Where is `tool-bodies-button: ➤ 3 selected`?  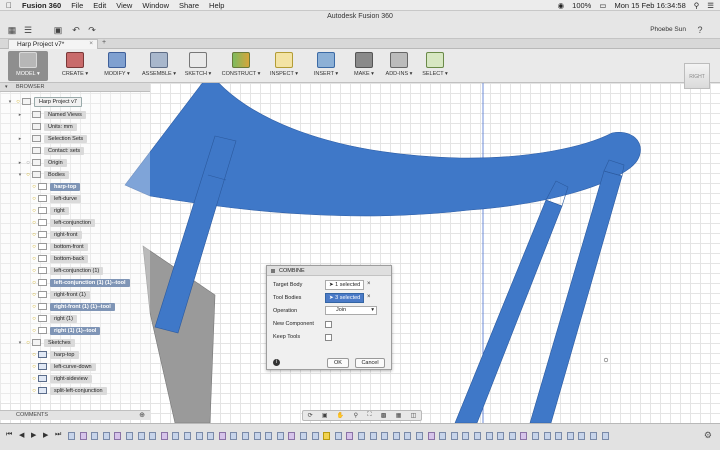
tool-bodies-button: ➤ 3 selected is located at coordinates (345, 298).